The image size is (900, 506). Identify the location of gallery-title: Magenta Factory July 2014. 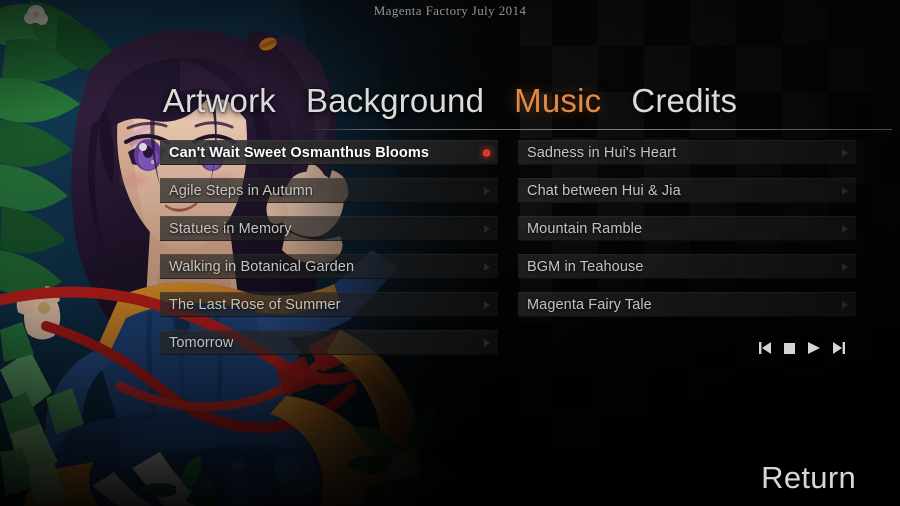
(450, 10).